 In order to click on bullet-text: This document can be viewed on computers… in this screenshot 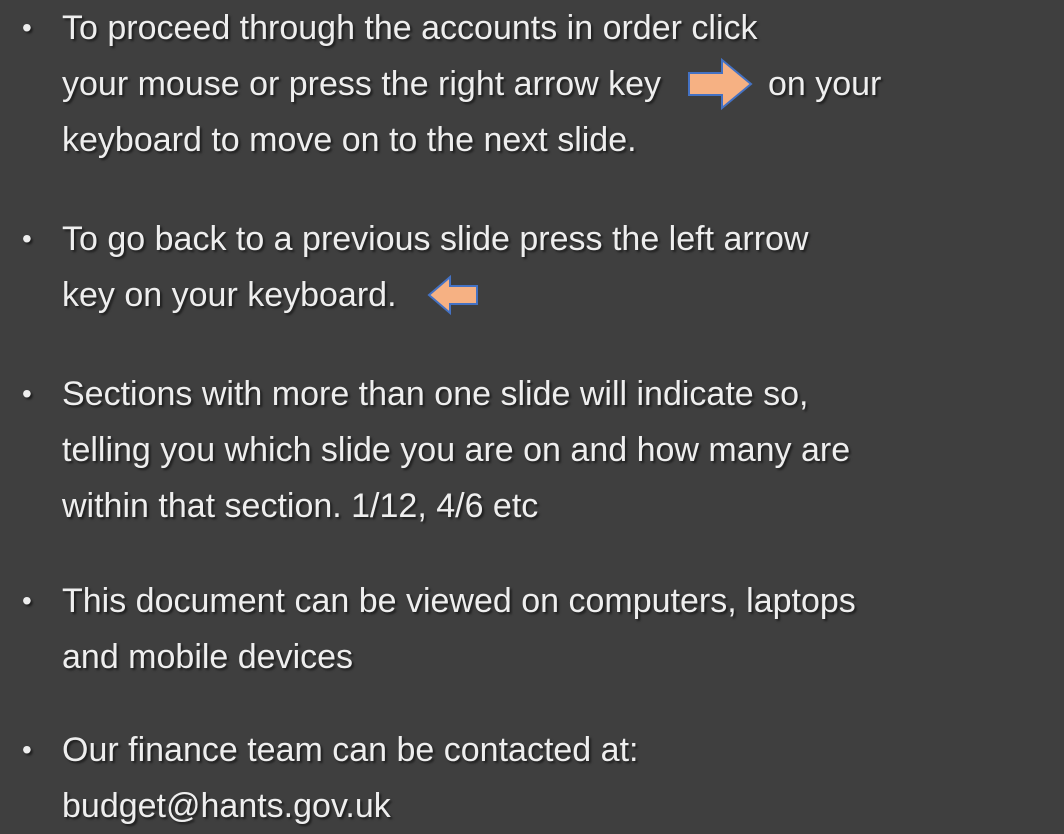, I will do `click(562, 629)`.